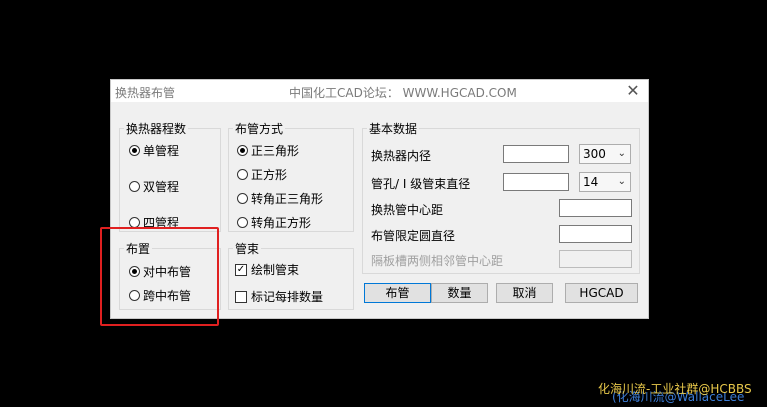 The width and height of the screenshot is (767, 407). I want to click on checkbox-checked-icon: ✓, so click(241, 269).